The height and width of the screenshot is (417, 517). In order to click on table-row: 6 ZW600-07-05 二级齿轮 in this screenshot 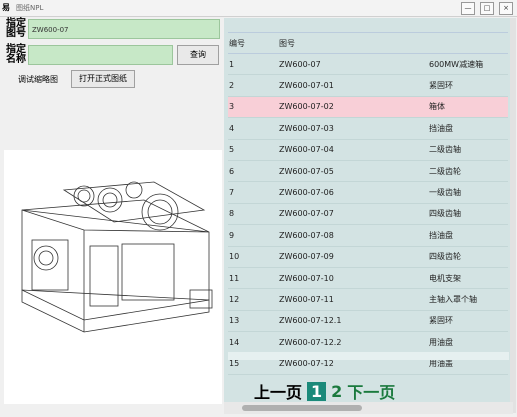, I will do `click(368, 171)`.